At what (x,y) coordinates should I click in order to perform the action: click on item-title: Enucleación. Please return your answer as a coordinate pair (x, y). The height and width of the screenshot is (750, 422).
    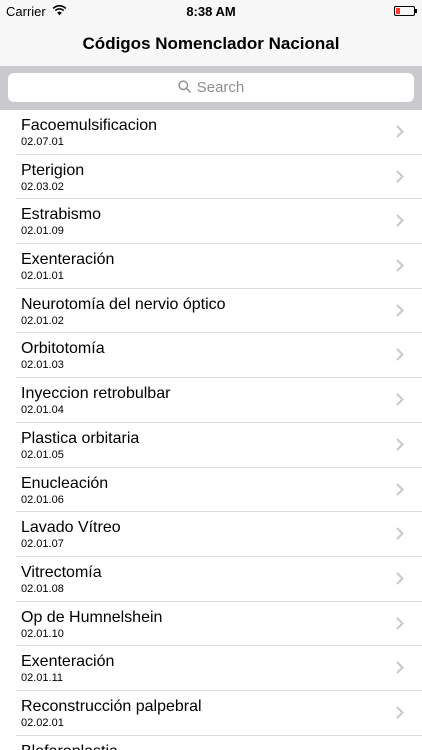
    Looking at the image, I should click on (65, 483).